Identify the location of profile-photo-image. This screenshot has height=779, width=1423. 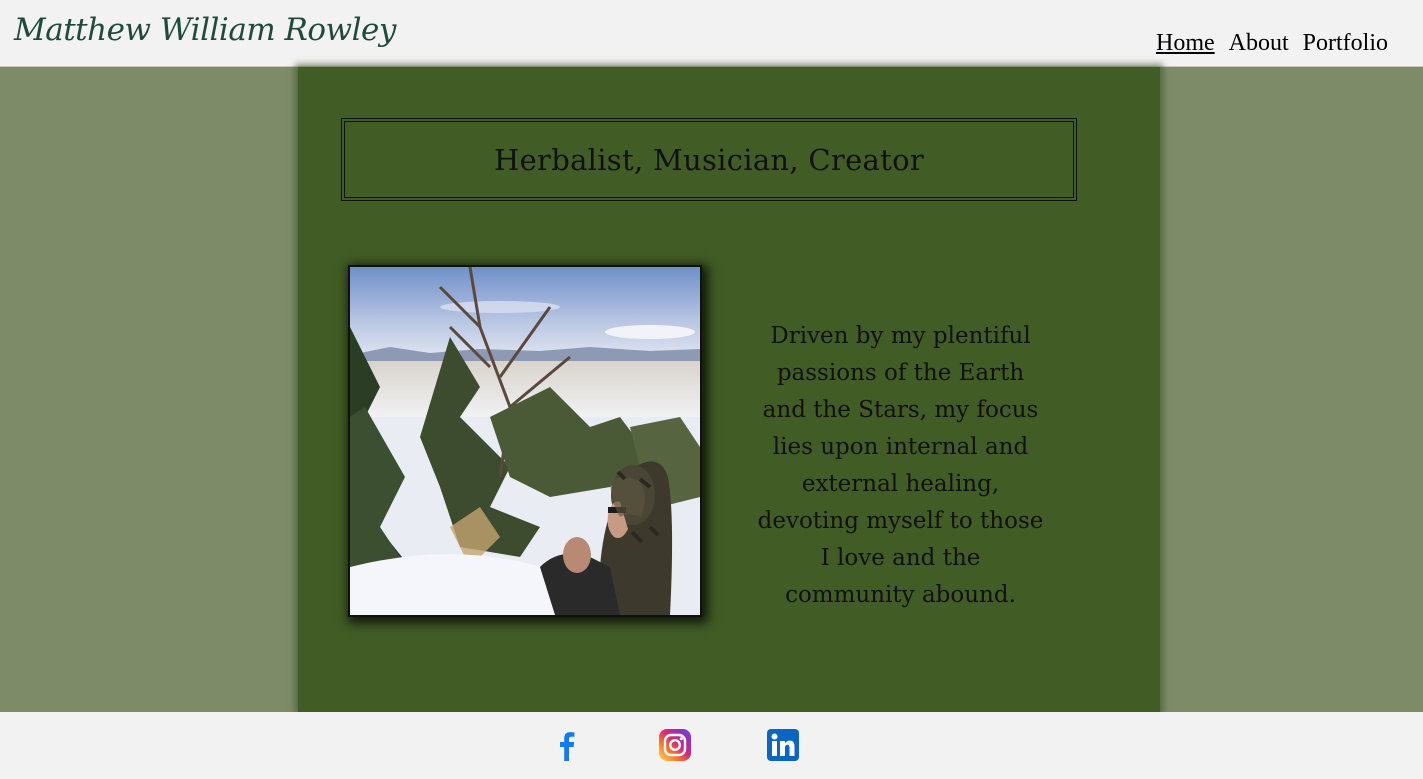
(525, 441).